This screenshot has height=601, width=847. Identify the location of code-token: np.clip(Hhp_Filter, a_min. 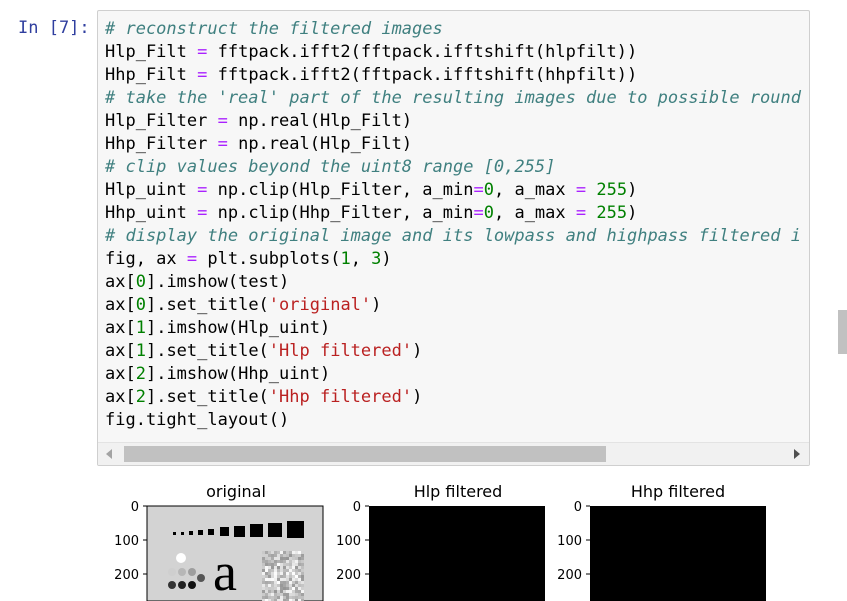
(340, 213).